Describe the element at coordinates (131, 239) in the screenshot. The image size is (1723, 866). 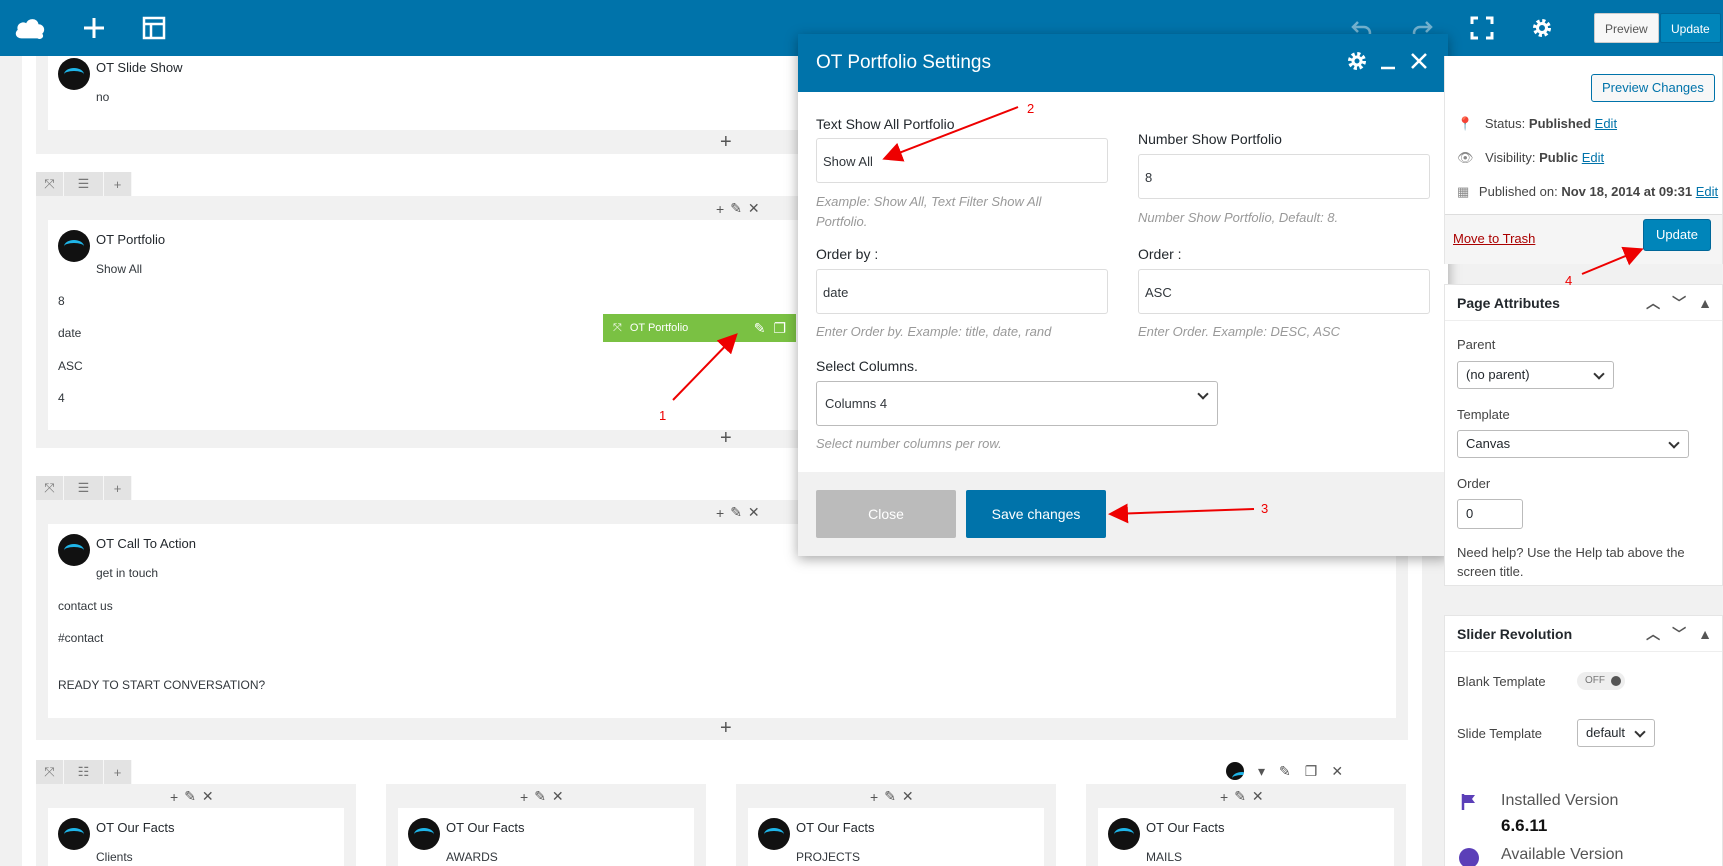
I see `element-title: OT Portfolio` at that location.